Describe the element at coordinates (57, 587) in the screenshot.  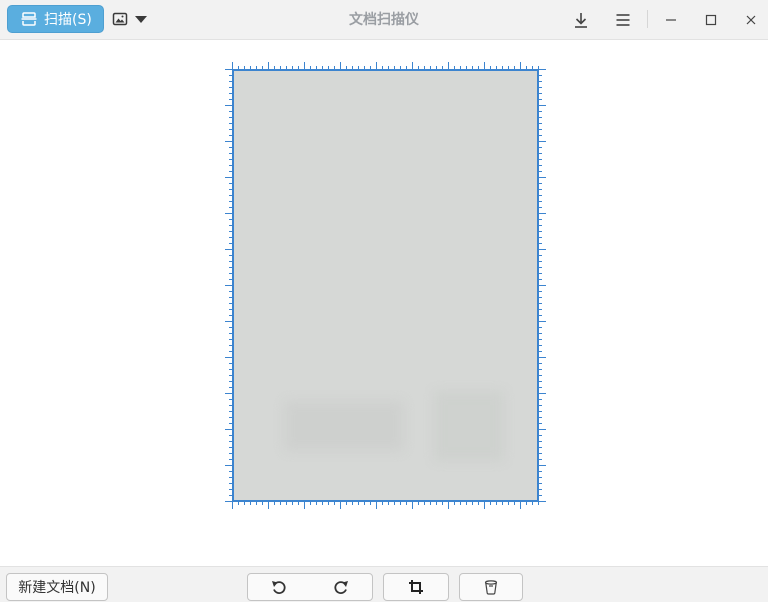
I see `new-document-button: 新建文档(N)` at that location.